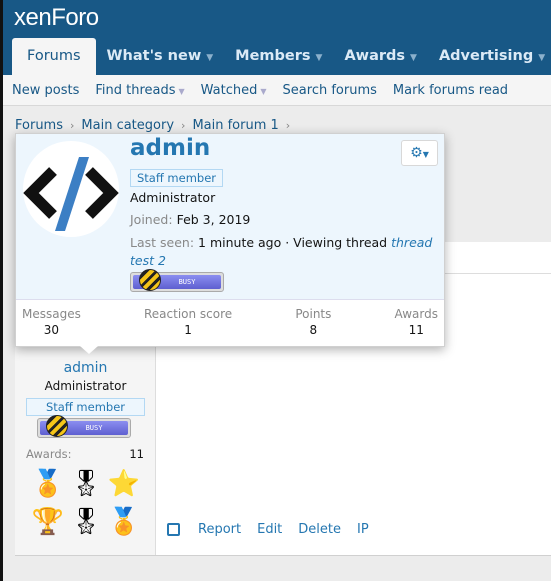 This screenshot has height=581, width=551. Describe the element at coordinates (71, 194) in the screenshot. I see `code-logo-icon` at that location.